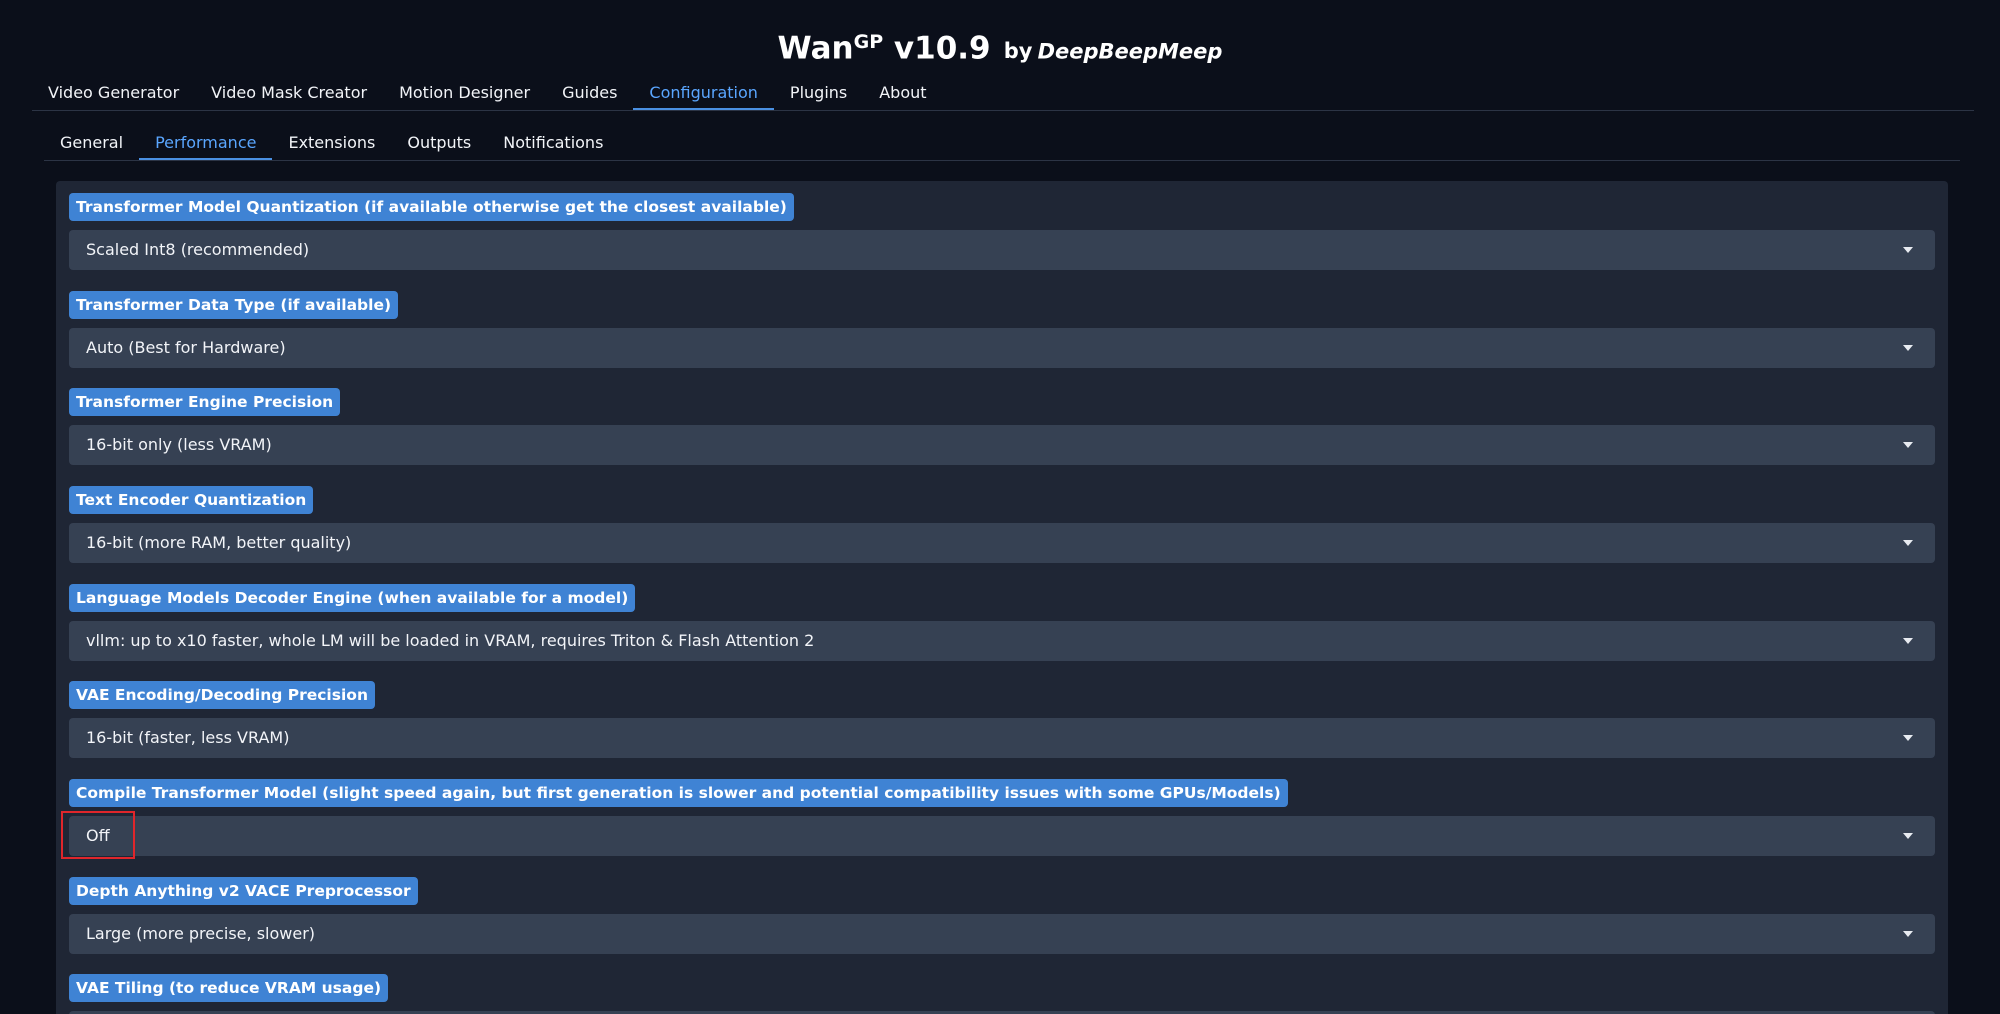 This screenshot has height=1014, width=2000. What do you see at coordinates (553, 145) in the screenshot?
I see `subtab-notifications: Notifications` at bounding box center [553, 145].